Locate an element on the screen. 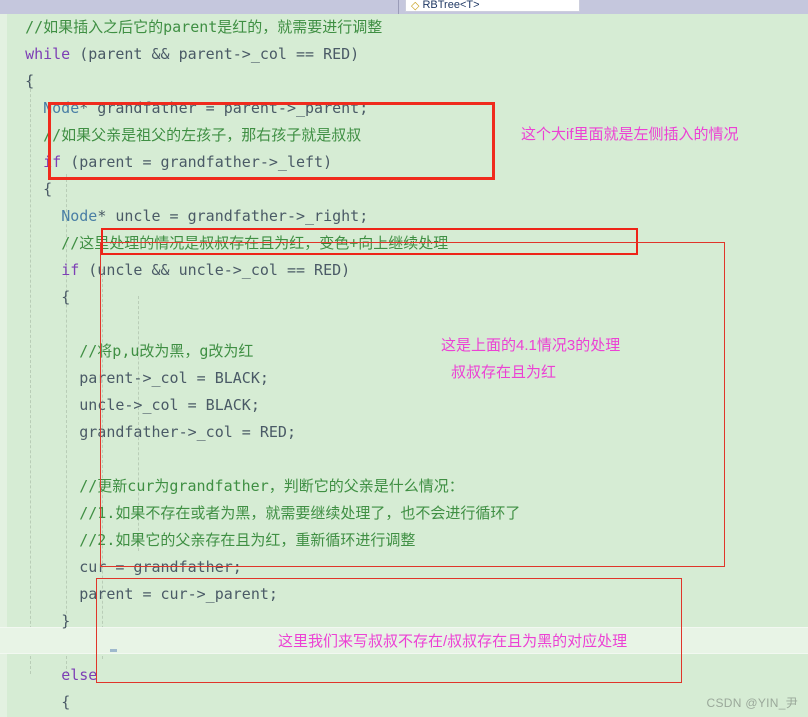  type-dropdown-label: RBTree<T> is located at coordinates (451, 5).